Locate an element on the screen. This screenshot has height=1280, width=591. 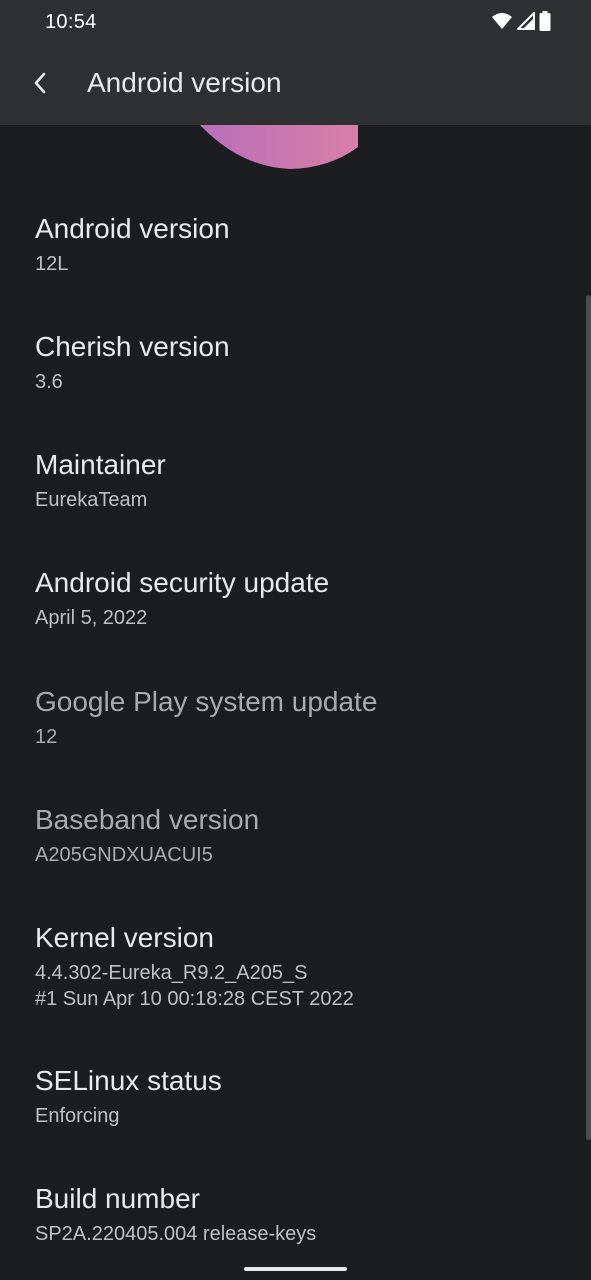
pref-summary: April 5, 2022 is located at coordinates (91, 618).